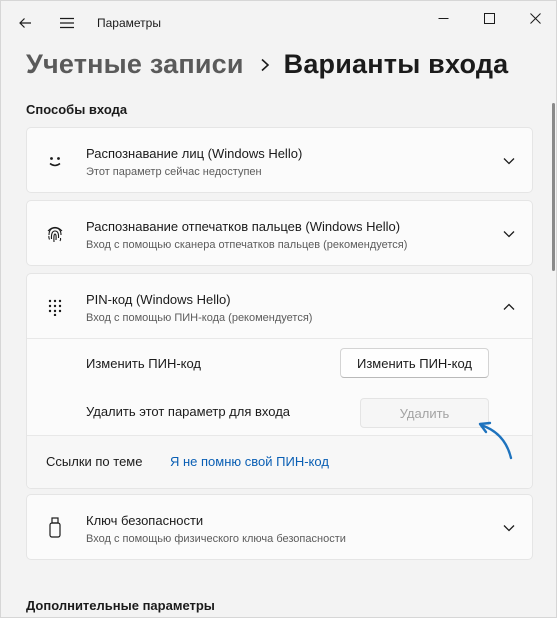 The height and width of the screenshot is (618, 557). I want to click on forgot-pin-link: Я не помню свой ПИН-код, so click(249, 461).